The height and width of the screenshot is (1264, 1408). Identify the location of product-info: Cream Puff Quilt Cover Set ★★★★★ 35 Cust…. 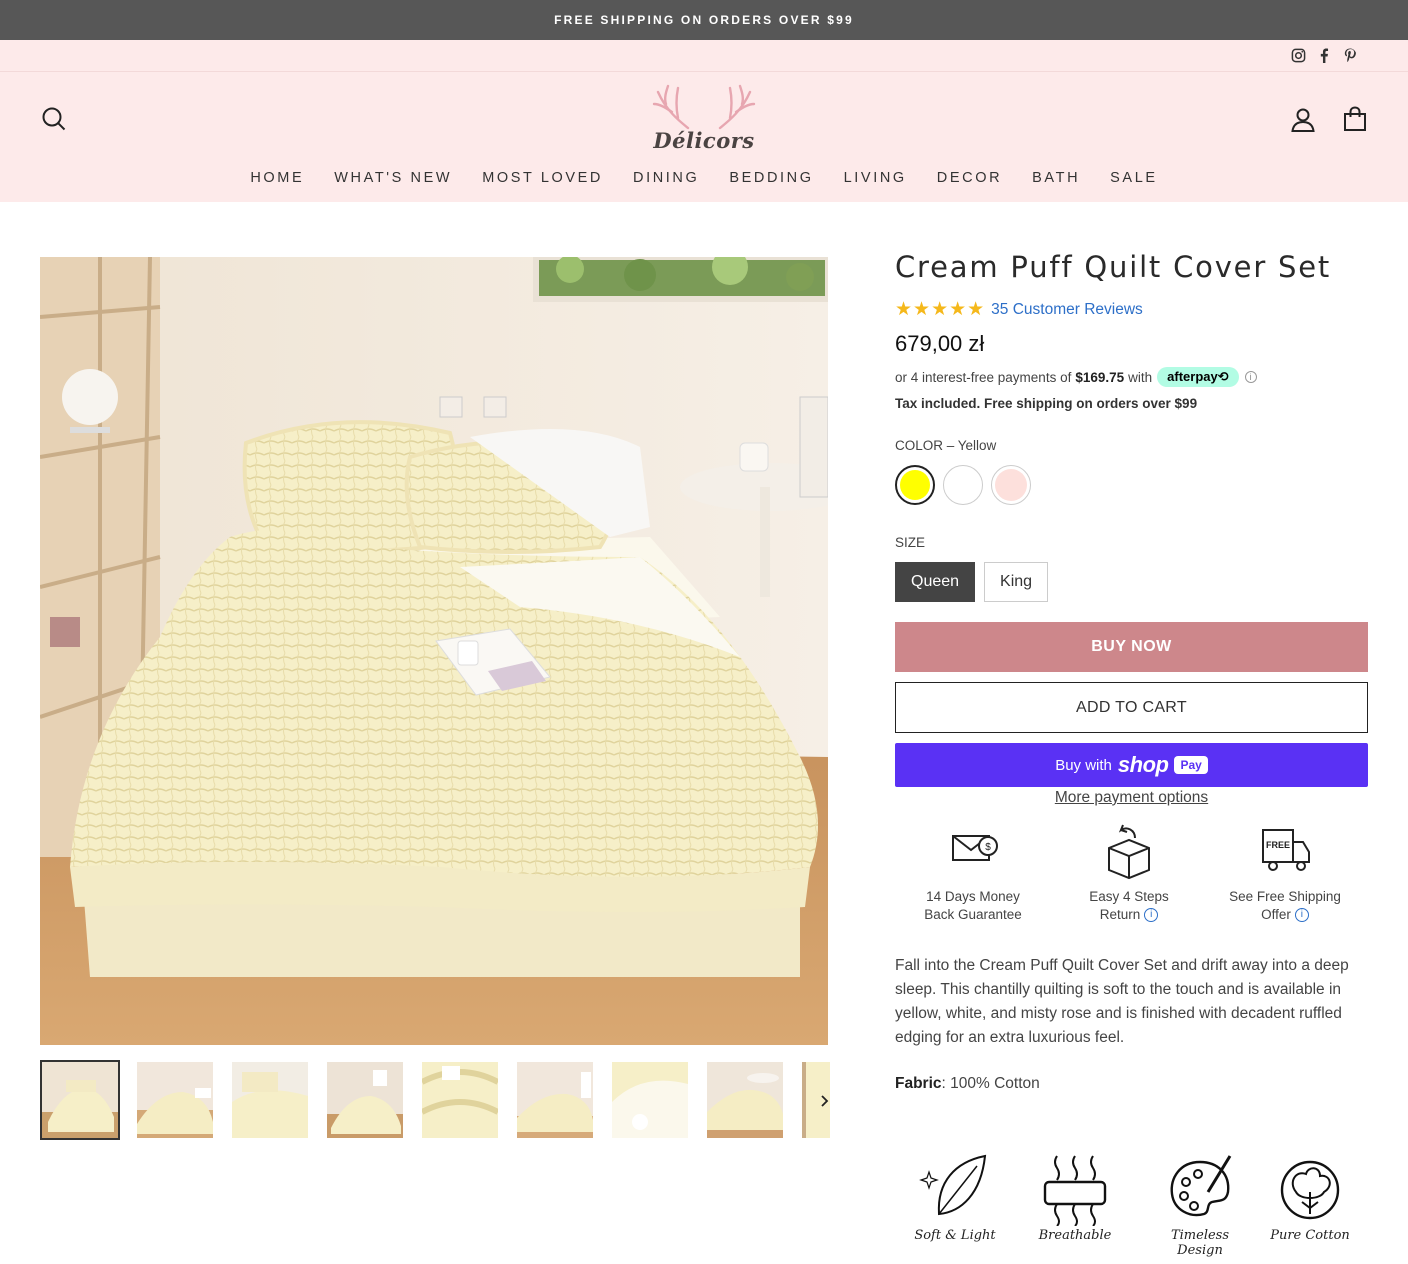
(1131, 528).